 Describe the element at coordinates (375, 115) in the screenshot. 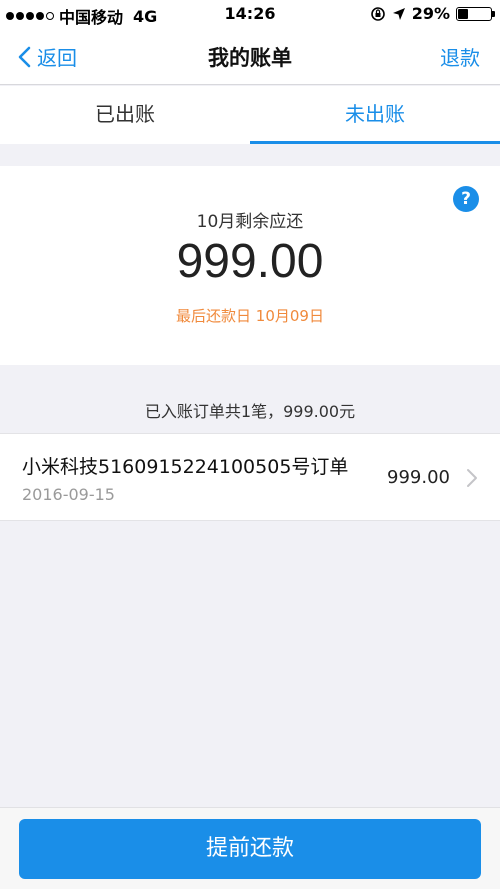

I see `tab-unbilled: 未出账` at that location.